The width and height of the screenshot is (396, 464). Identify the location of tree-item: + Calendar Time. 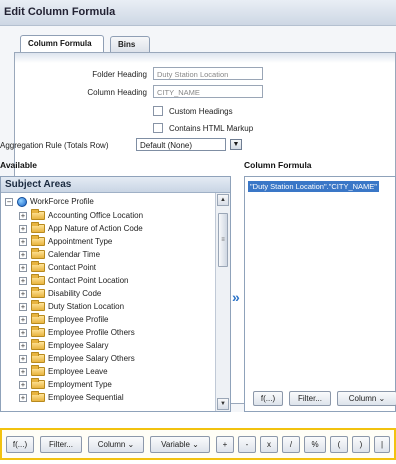
(60, 254).